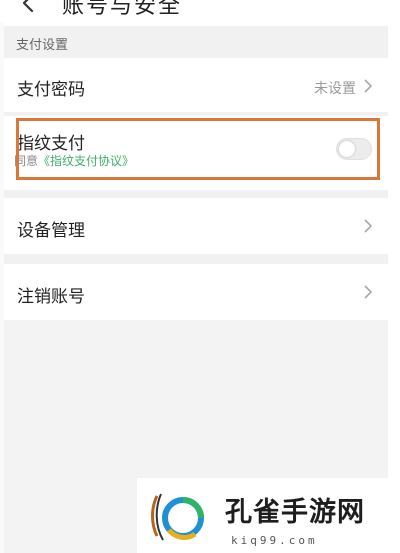  I want to click on device-management-label: 设备管理, so click(51, 231).